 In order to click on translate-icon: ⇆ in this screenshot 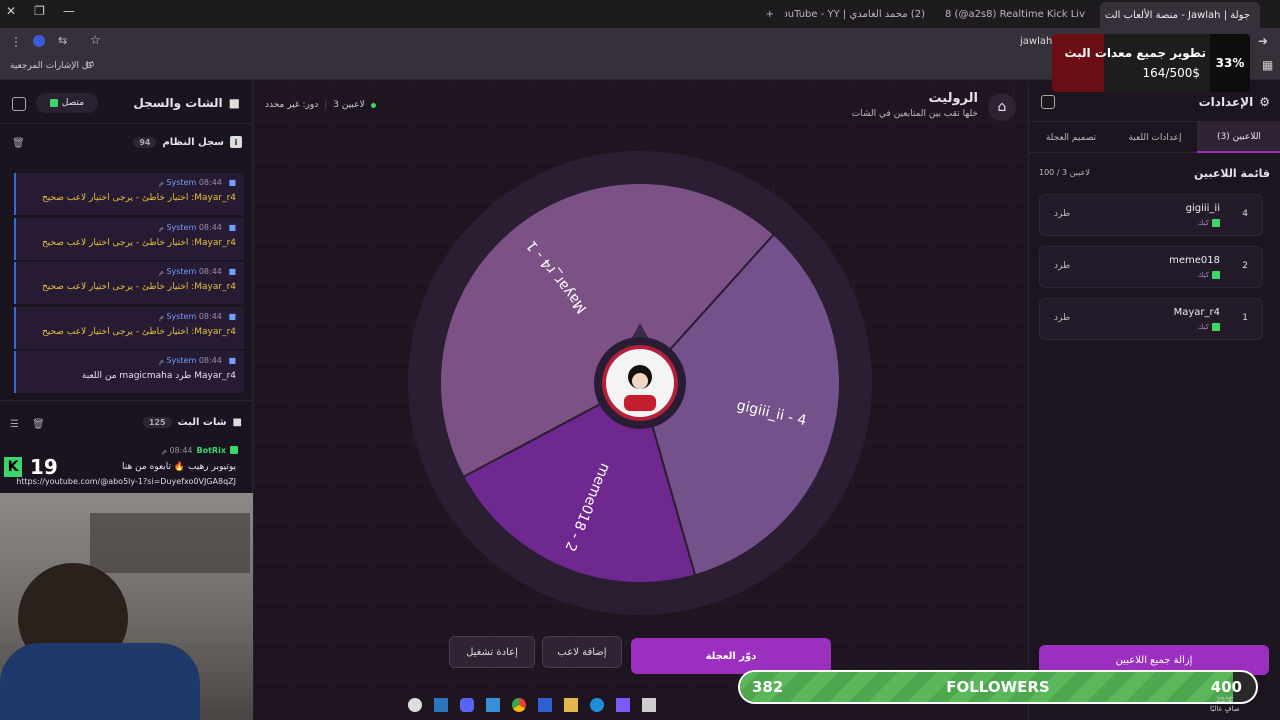, I will do `click(62, 40)`.